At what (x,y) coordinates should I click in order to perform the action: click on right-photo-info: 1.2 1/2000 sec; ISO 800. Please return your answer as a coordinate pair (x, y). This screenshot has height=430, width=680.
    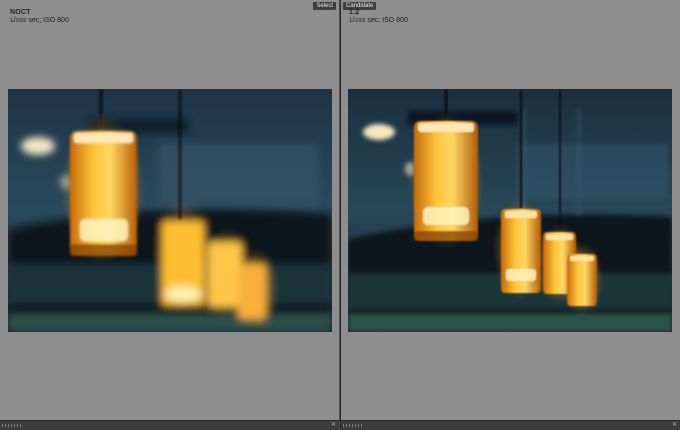
    Looking at the image, I should click on (378, 17).